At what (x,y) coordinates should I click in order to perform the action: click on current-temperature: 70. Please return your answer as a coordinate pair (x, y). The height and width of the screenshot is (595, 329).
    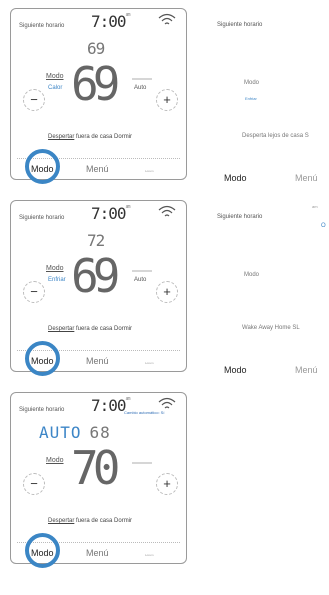
    Looking at the image, I should click on (95, 468).